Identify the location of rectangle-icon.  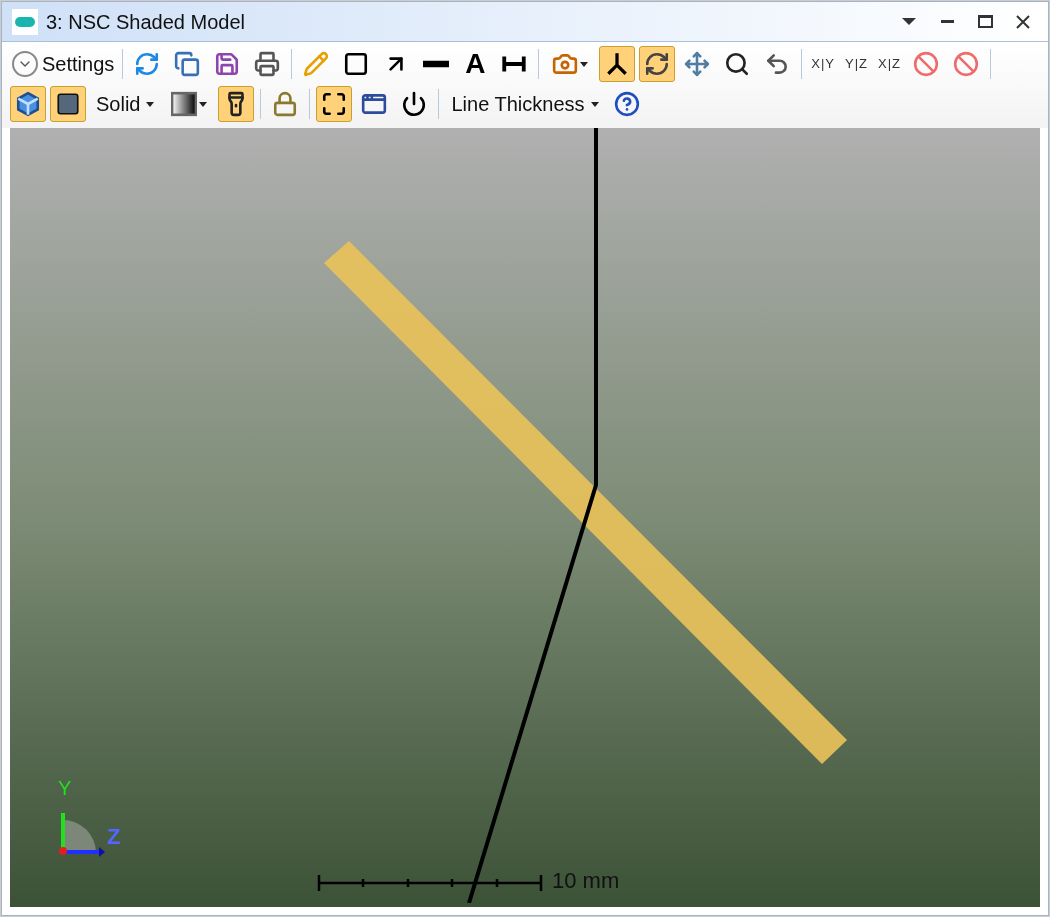
(356, 64).